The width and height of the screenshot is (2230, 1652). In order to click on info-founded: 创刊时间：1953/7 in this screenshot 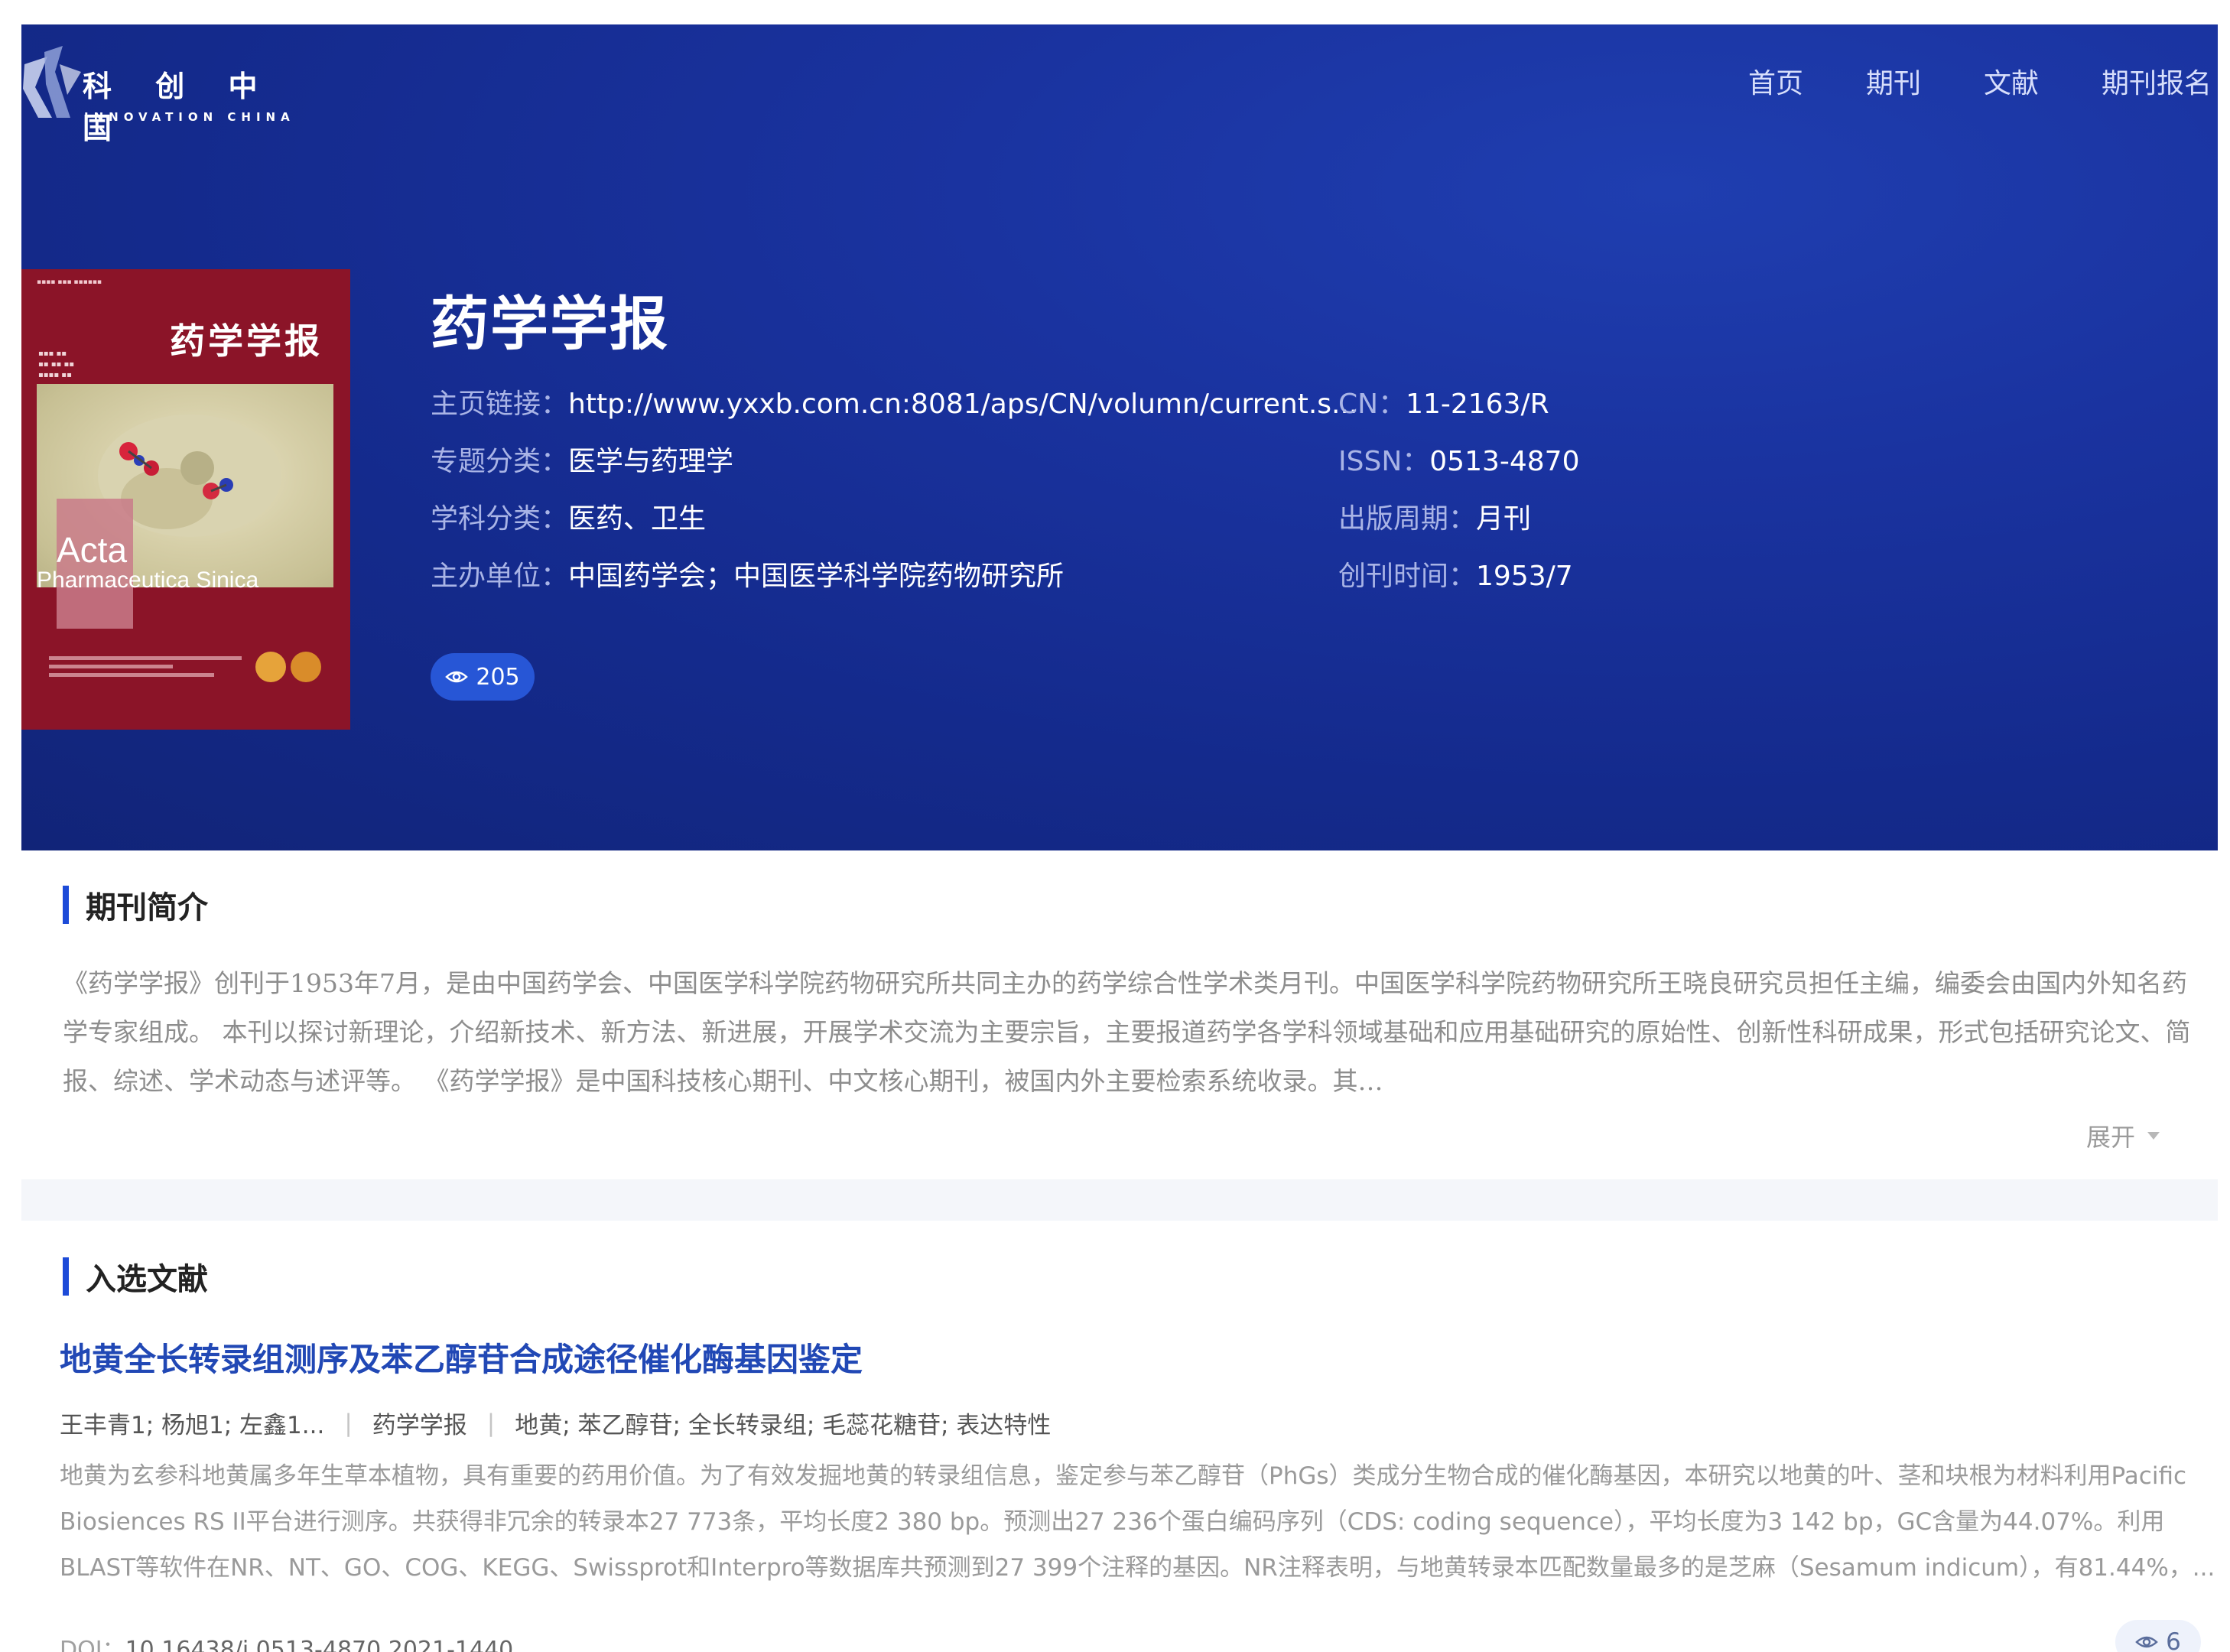, I will do `click(1455, 574)`.